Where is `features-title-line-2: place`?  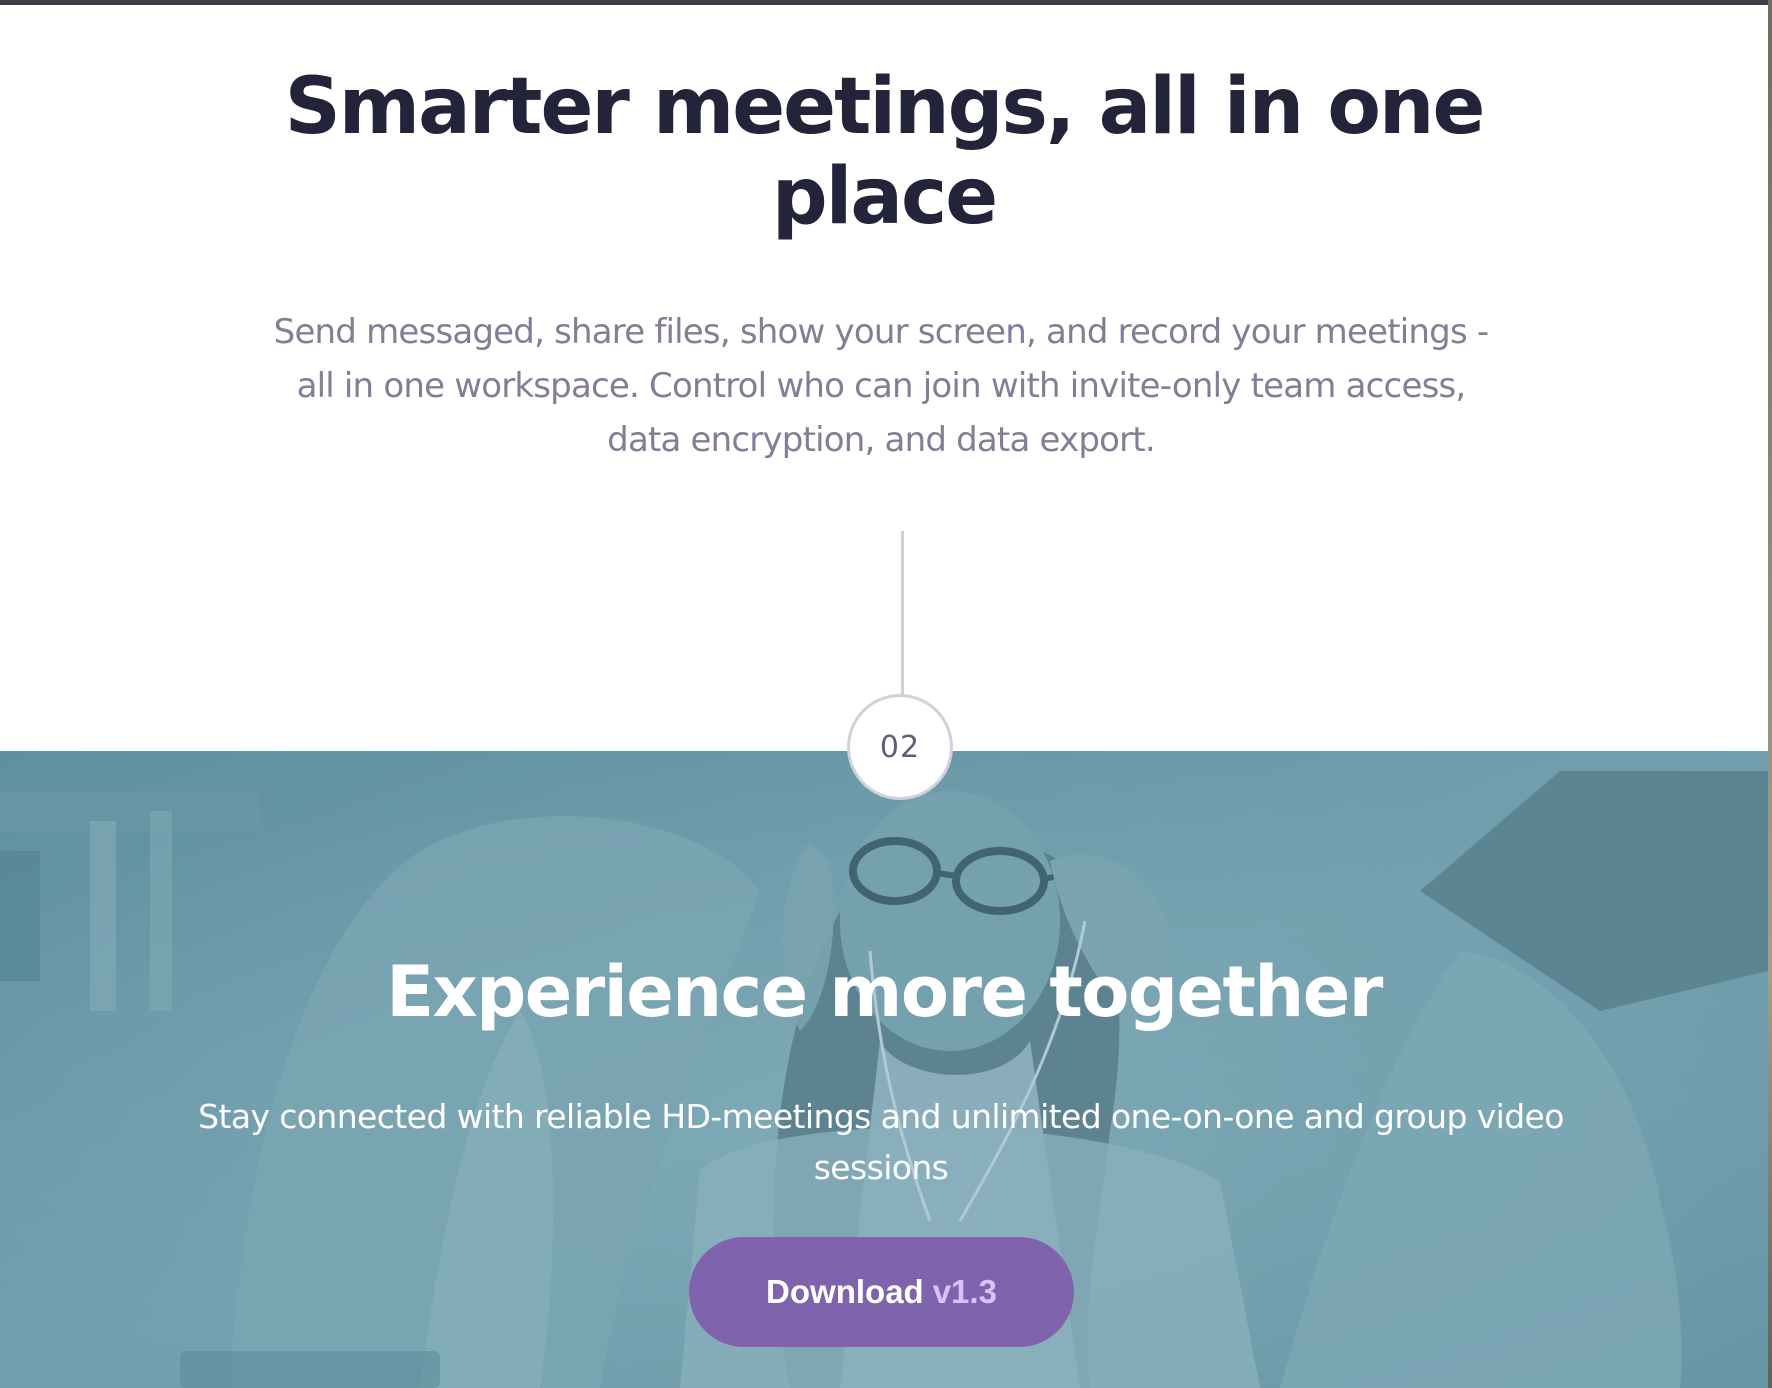 features-title-line-2: place is located at coordinates (884, 197).